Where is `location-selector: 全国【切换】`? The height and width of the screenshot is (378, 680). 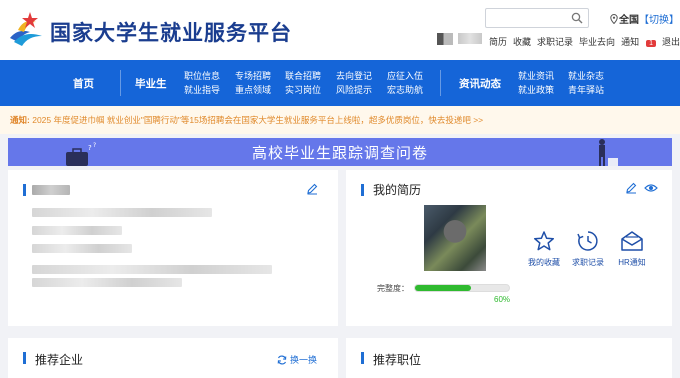
location-selector: 全国【切换】 is located at coordinates (644, 18).